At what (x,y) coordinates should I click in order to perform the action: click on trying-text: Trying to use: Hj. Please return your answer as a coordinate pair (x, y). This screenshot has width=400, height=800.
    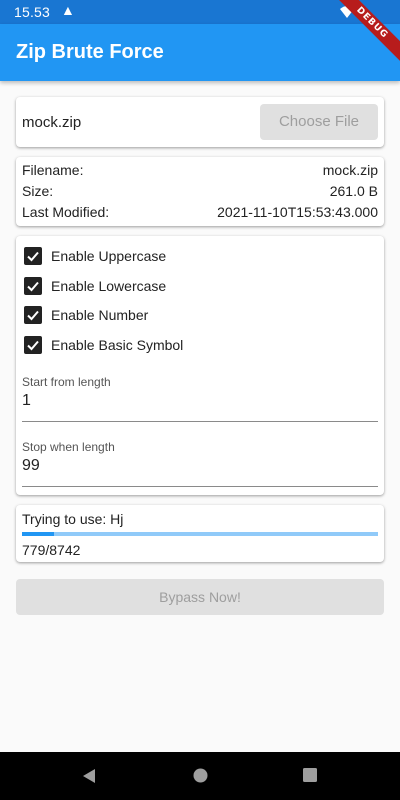
    Looking at the image, I should click on (73, 519).